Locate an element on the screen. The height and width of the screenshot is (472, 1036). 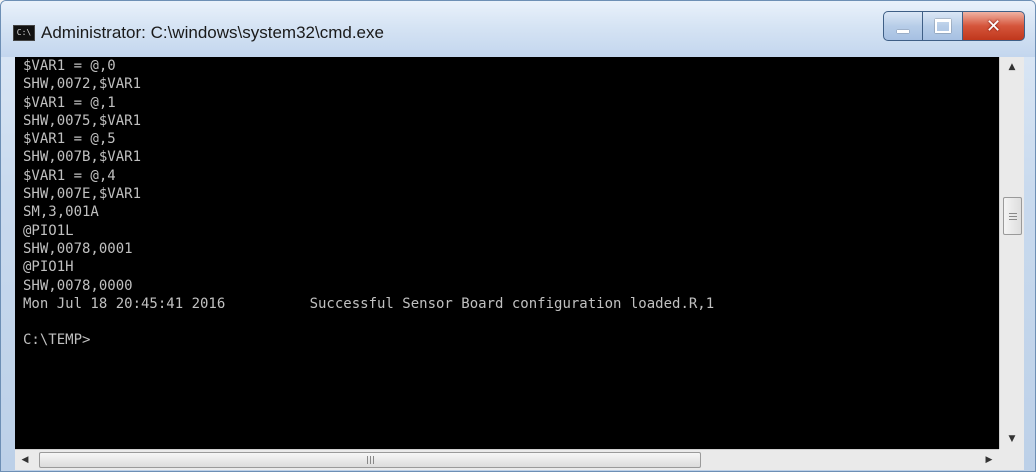
console-line: SHW,0072,$VAR1 is located at coordinates (82, 84).